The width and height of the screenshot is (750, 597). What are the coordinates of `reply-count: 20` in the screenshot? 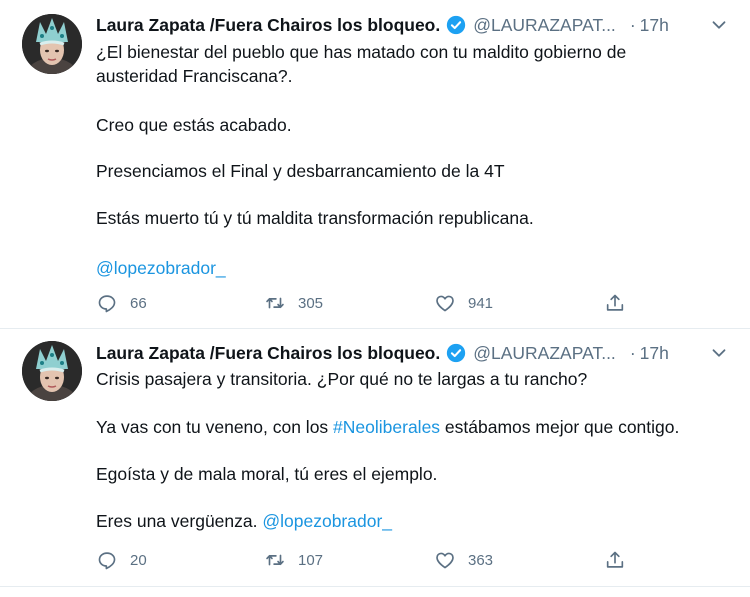 It's located at (138, 560).